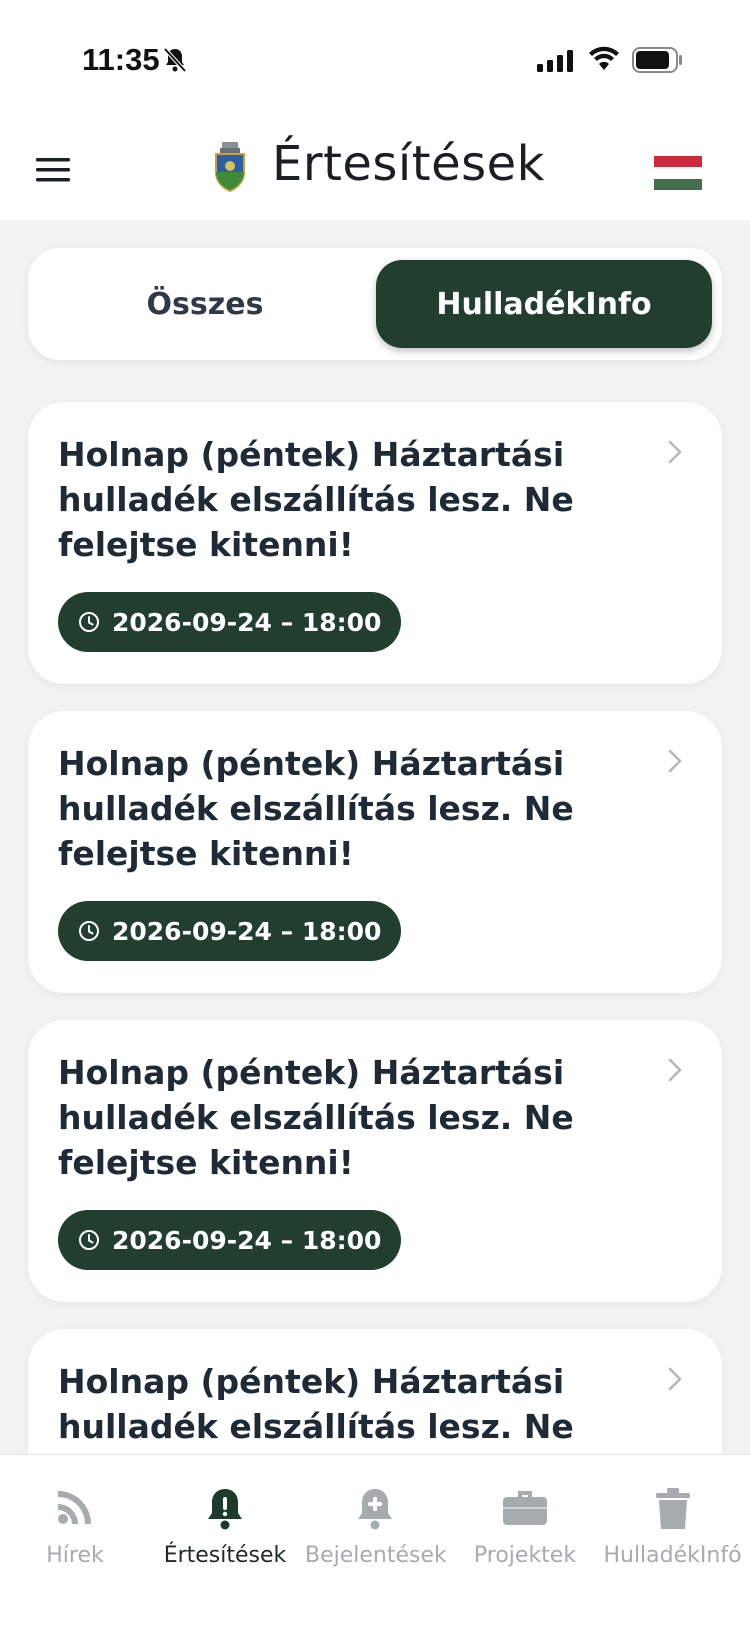  Describe the element at coordinates (544, 304) in the screenshot. I see `tab-hulladekinfo: HulladékInfo` at that location.